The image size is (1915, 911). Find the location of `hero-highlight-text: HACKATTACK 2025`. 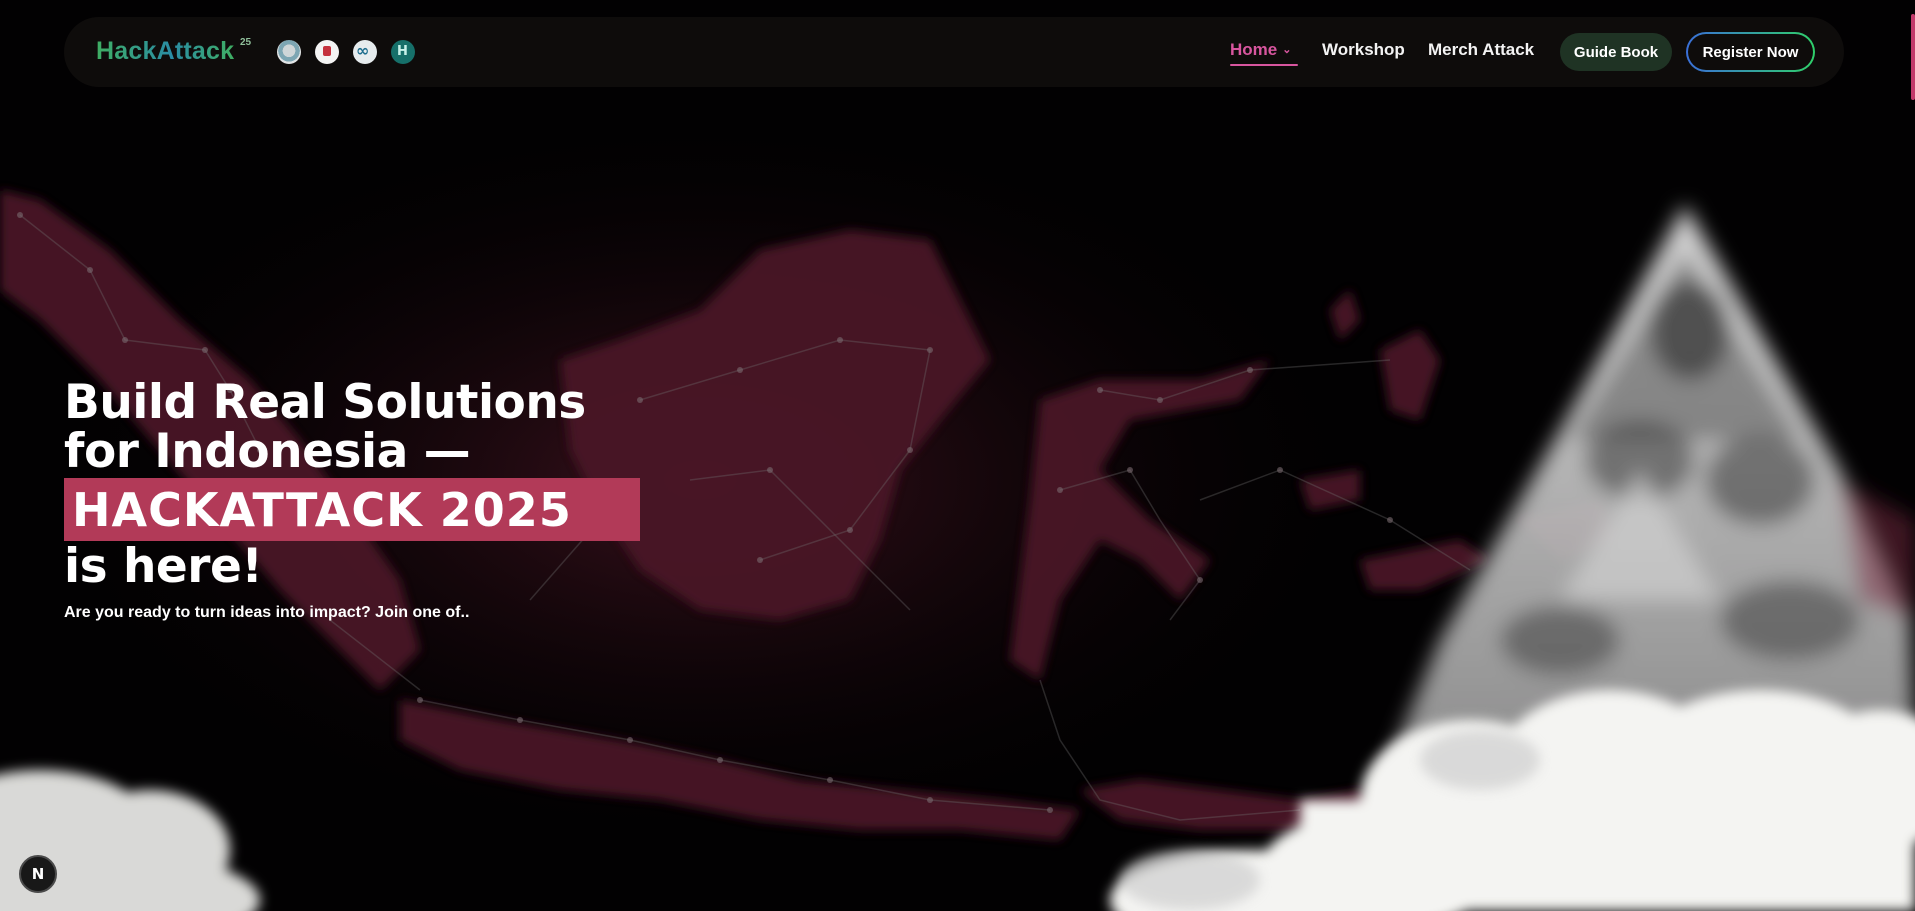

hero-highlight-text: HACKATTACK 2025 is located at coordinates (322, 510).